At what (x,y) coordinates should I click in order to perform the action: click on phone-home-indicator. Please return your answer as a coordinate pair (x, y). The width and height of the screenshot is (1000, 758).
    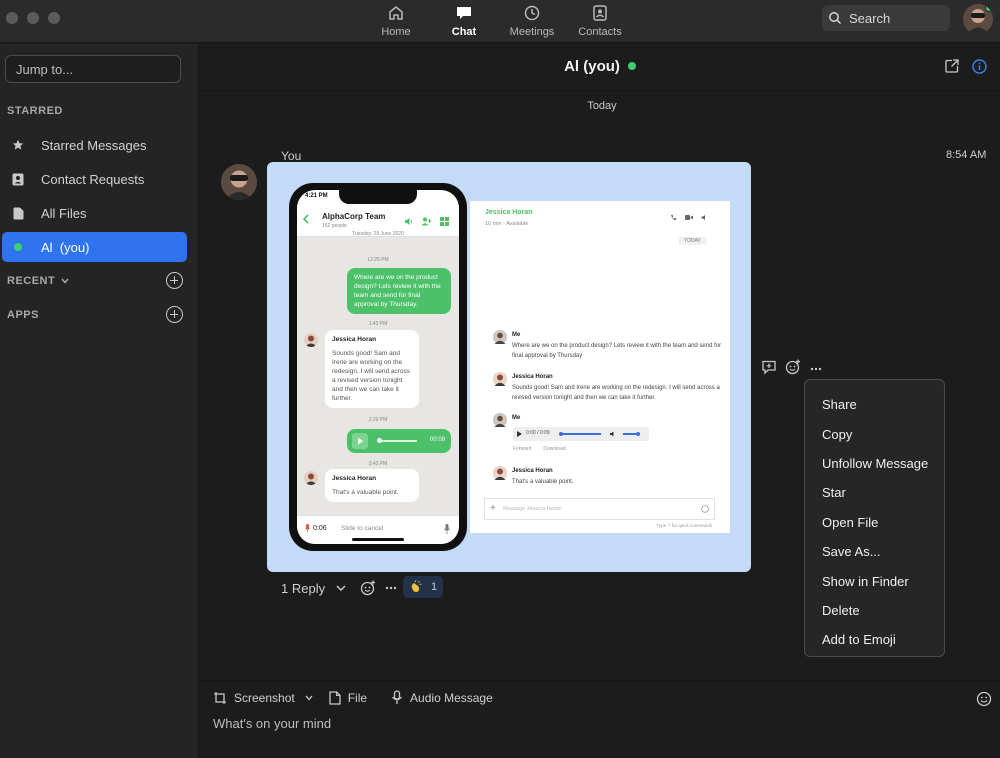
    Looking at the image, I should click on (378, 539).